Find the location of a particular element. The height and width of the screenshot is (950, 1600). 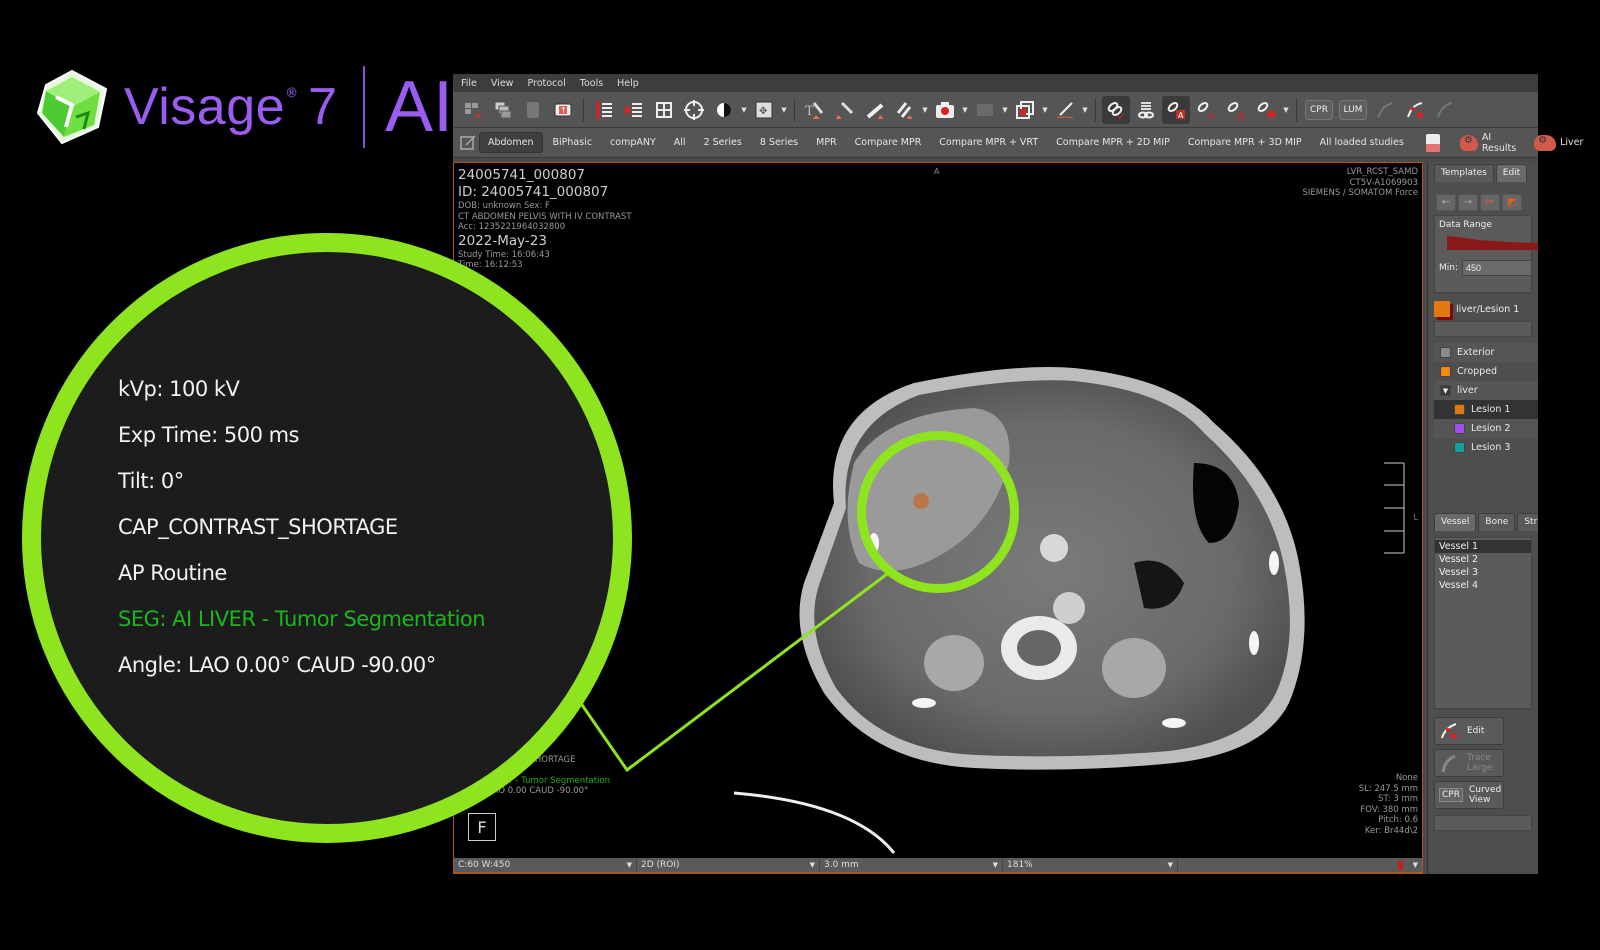

link-stack-icon is located at coordinates (1146, 110).